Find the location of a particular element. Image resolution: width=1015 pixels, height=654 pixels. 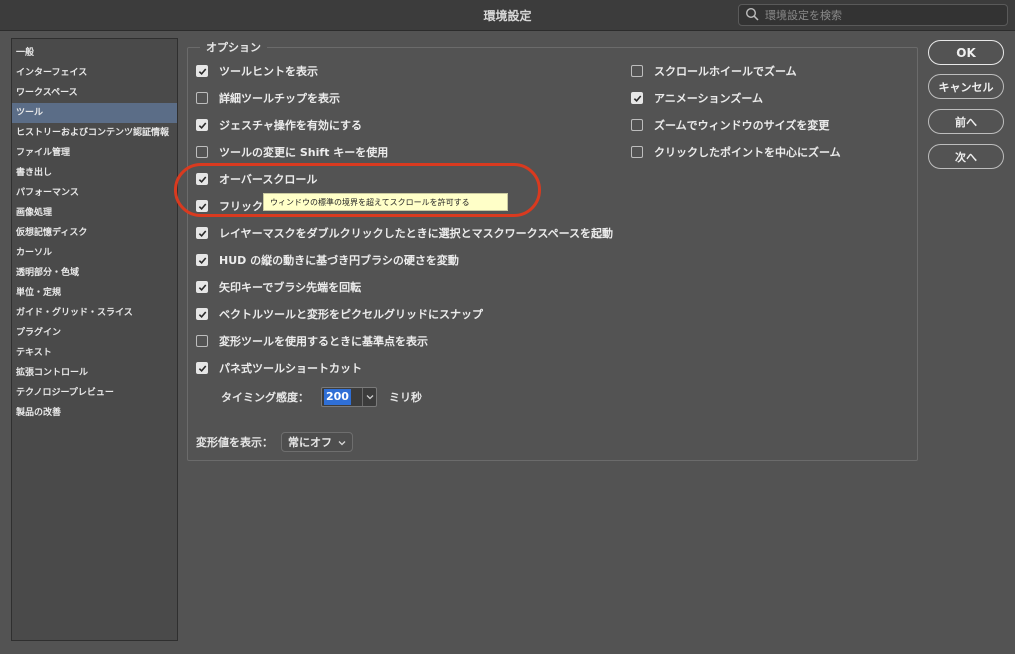

option-enable-gestures: ジェスチャ操作を有効にする is located at coordinates (279, 125).